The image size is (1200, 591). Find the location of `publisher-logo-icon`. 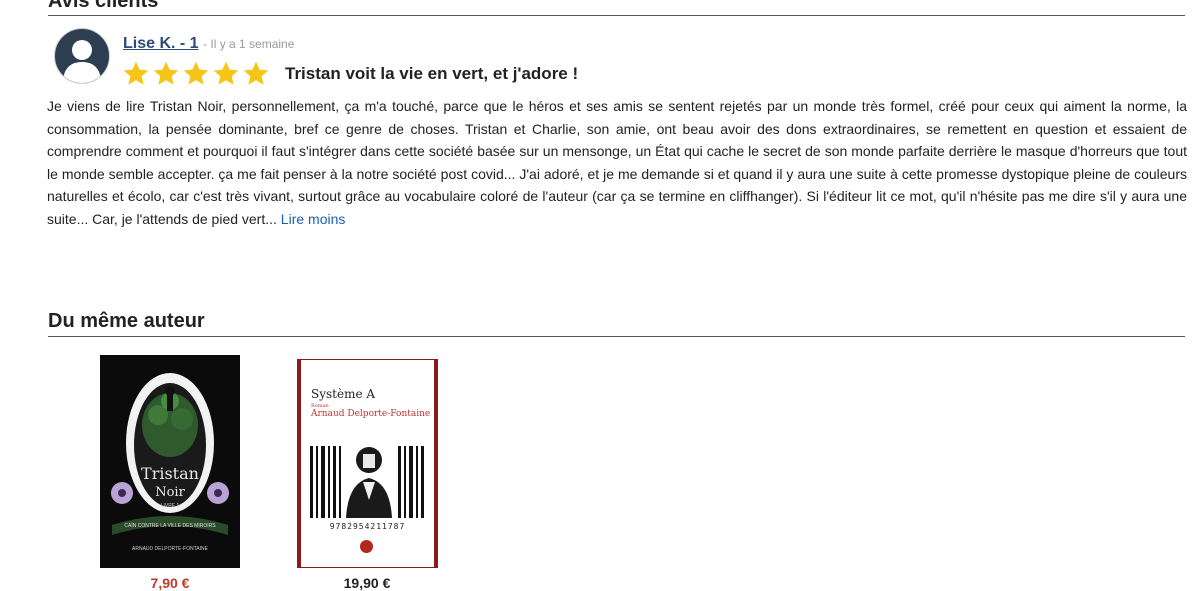

publisher-logo-icon is located at coordinates (366, 546).